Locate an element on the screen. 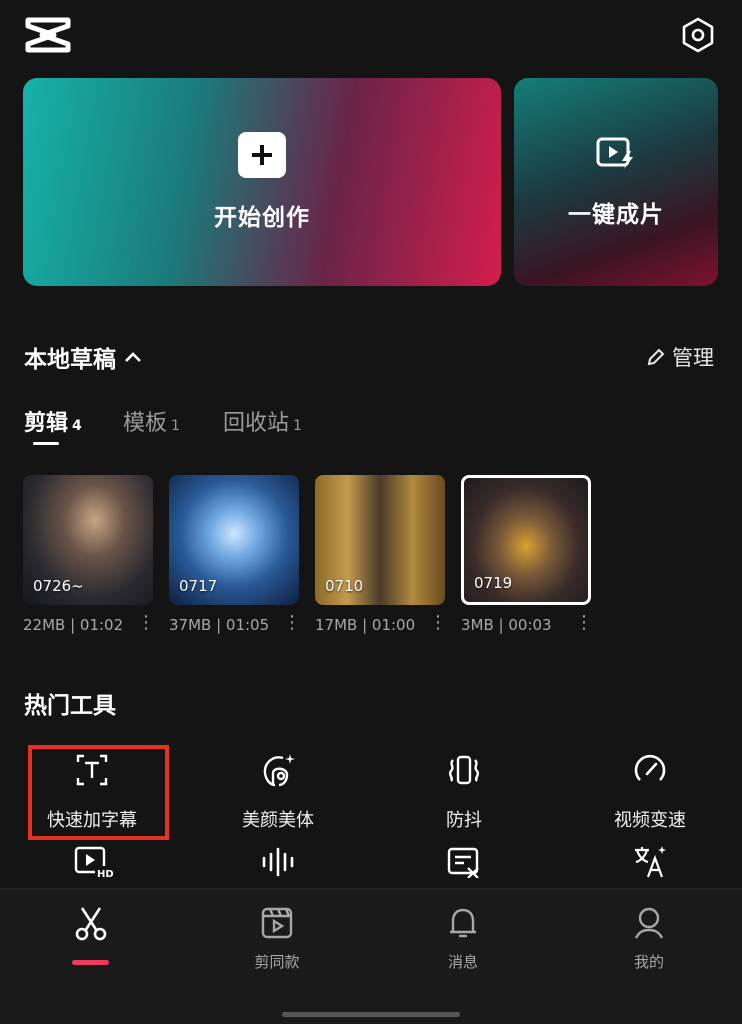 This screenshot has width=742, height=1024. tab-edit-label: 剪辑 is located at coordinates (46, 423).